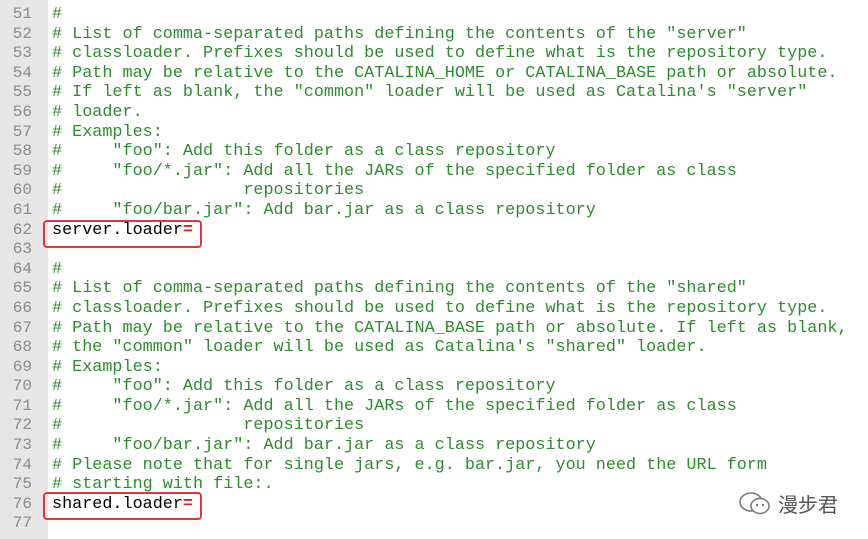  I want to click on line-text: # loader., so click(97, 113).